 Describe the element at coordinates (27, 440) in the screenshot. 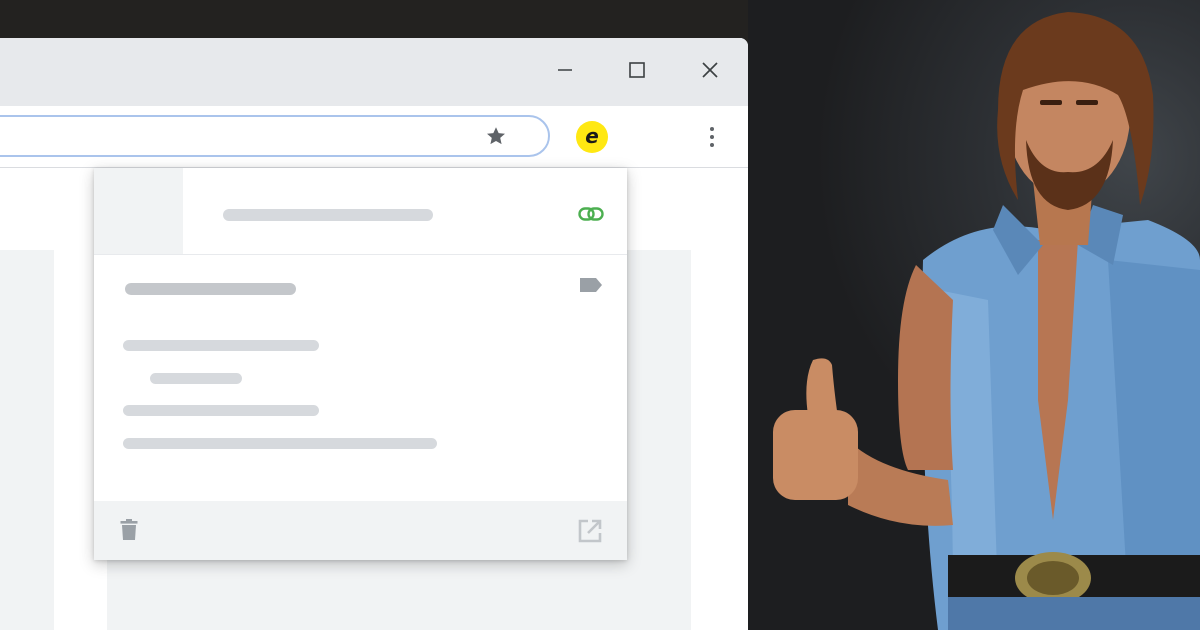

I see `content-placeholder-left` at that location.